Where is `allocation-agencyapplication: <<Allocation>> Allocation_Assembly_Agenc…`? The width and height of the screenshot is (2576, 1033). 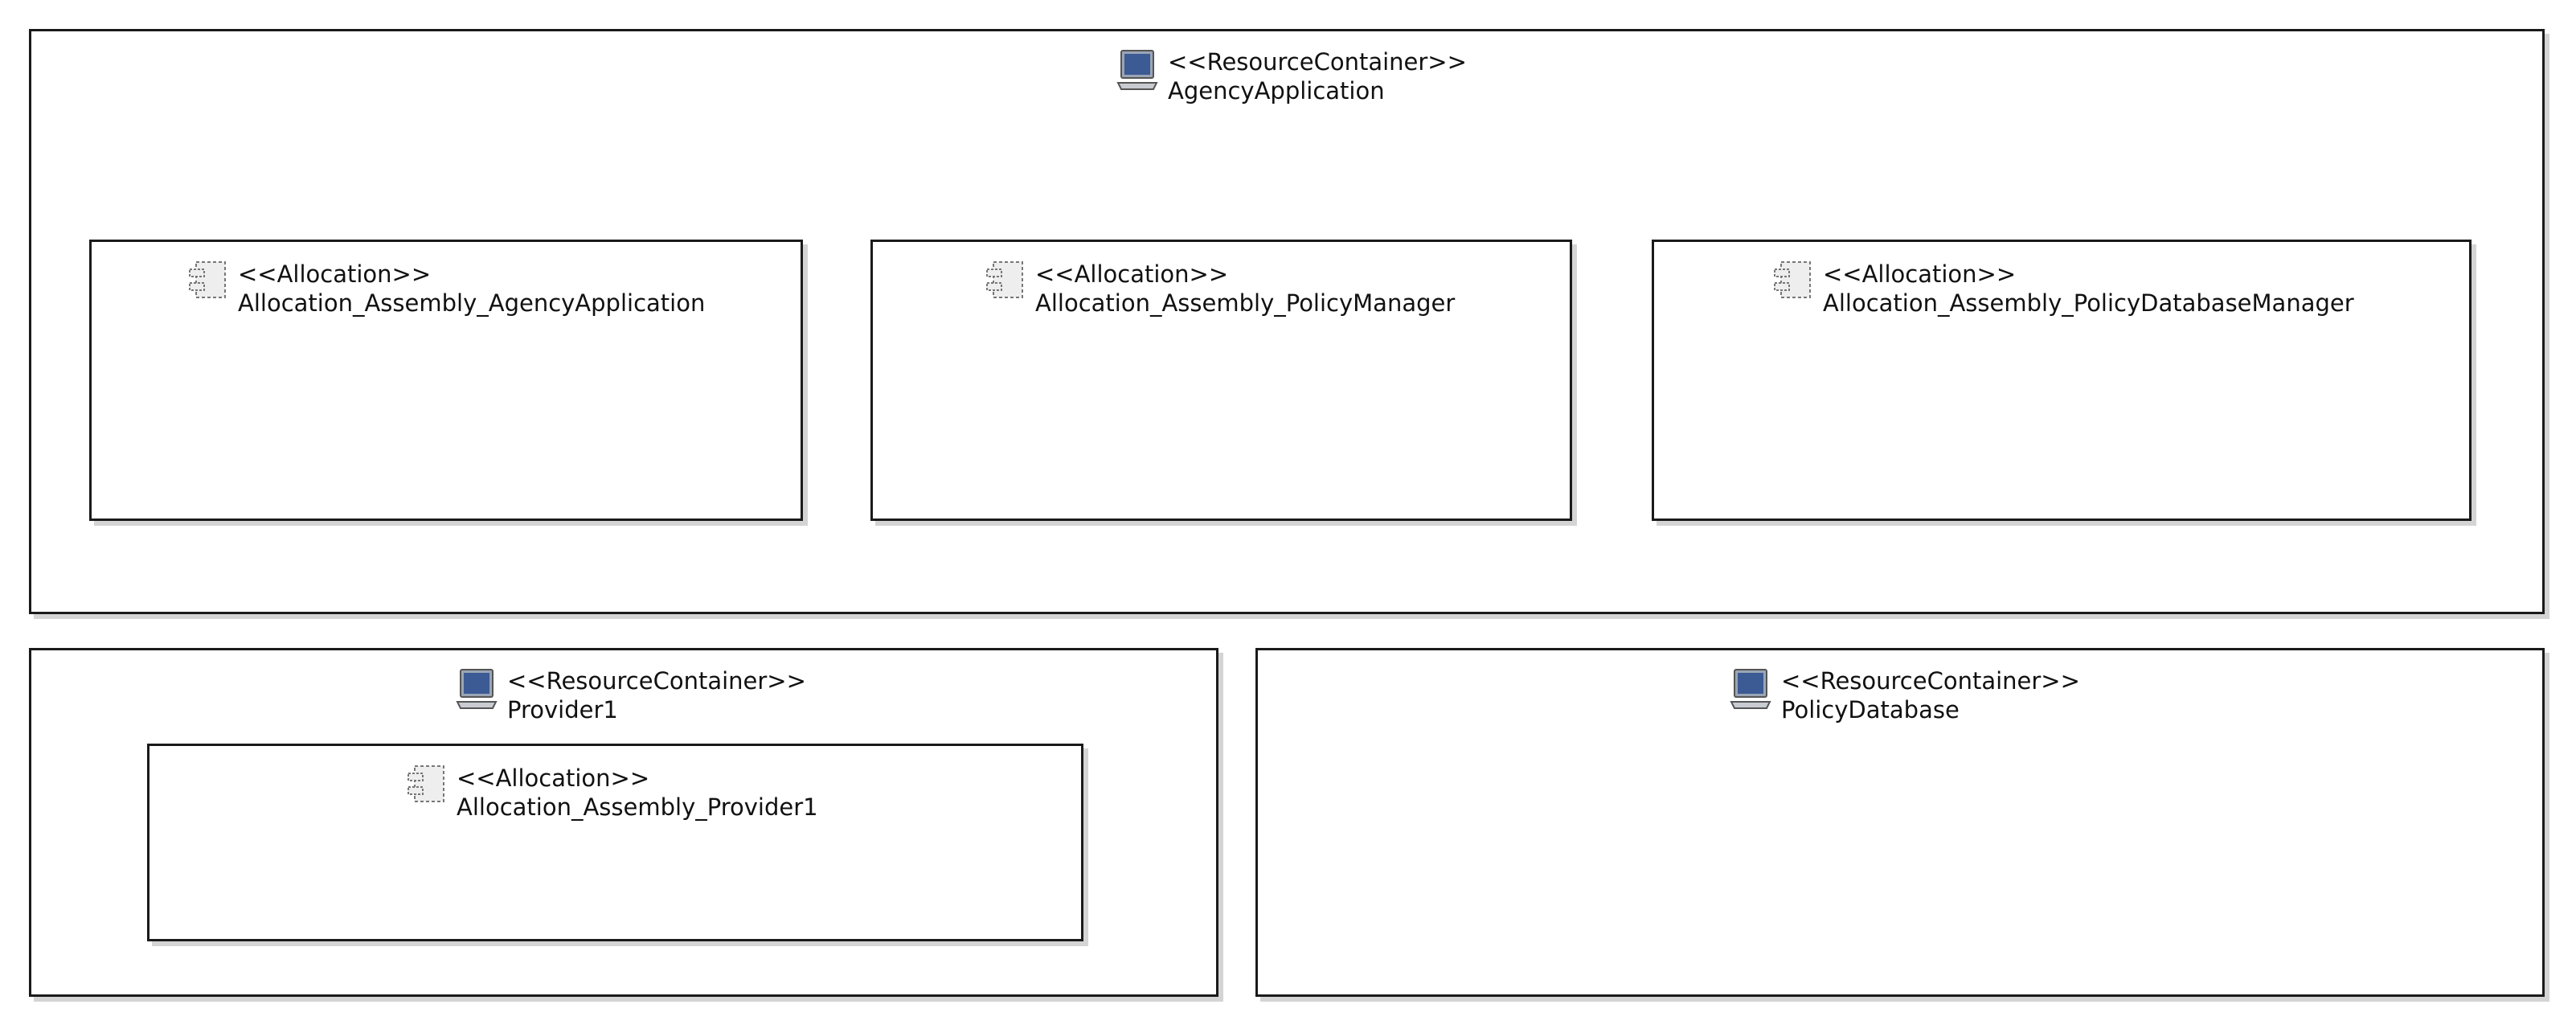 allocation-agencyapplication: <<Allocation>> Allocation_Assembly_Agenc… is located at coordinates (446, 380).